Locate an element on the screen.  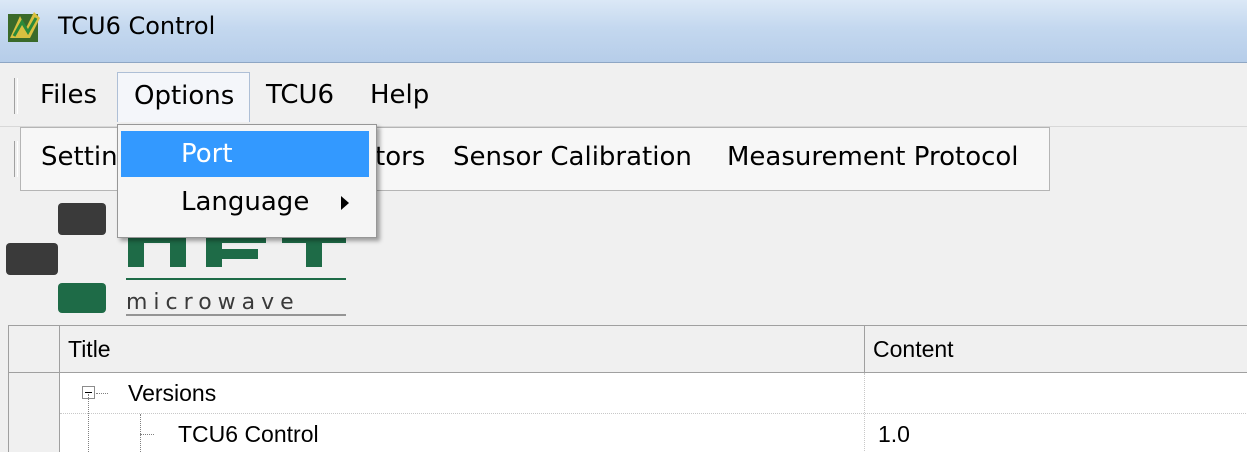
menu-item-port: Port is located at coordinates (245, 154).